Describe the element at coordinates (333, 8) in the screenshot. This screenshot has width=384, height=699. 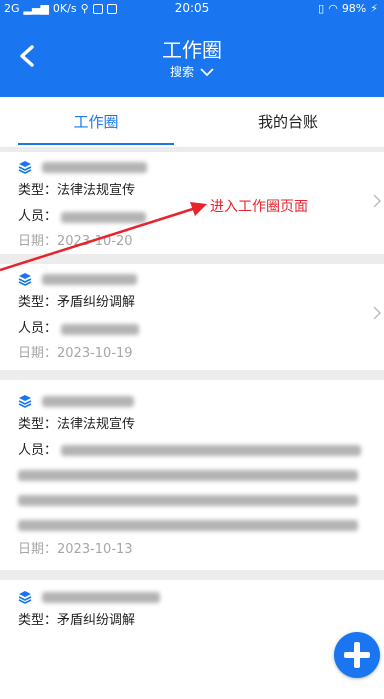
I see `wifi-icon: ◠` at that location.